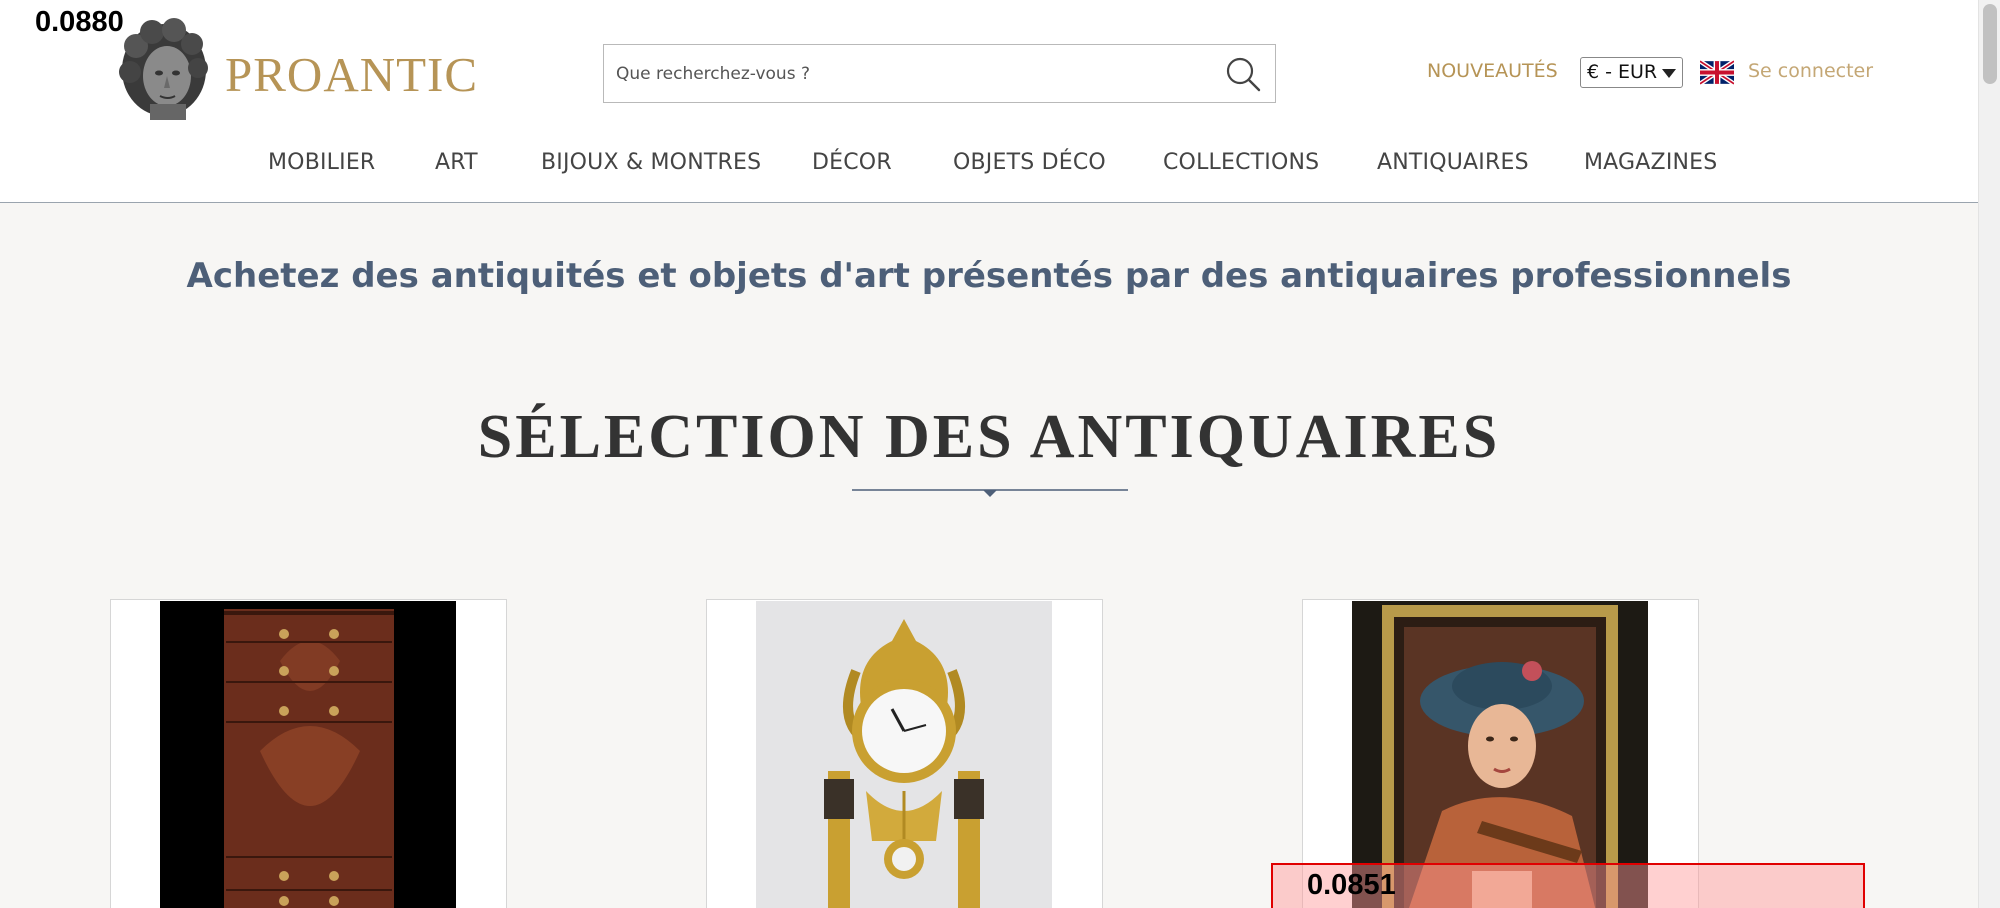 The height and width of the screenshot is (908, 2000). I want to click on search-input, so click(906, 73).